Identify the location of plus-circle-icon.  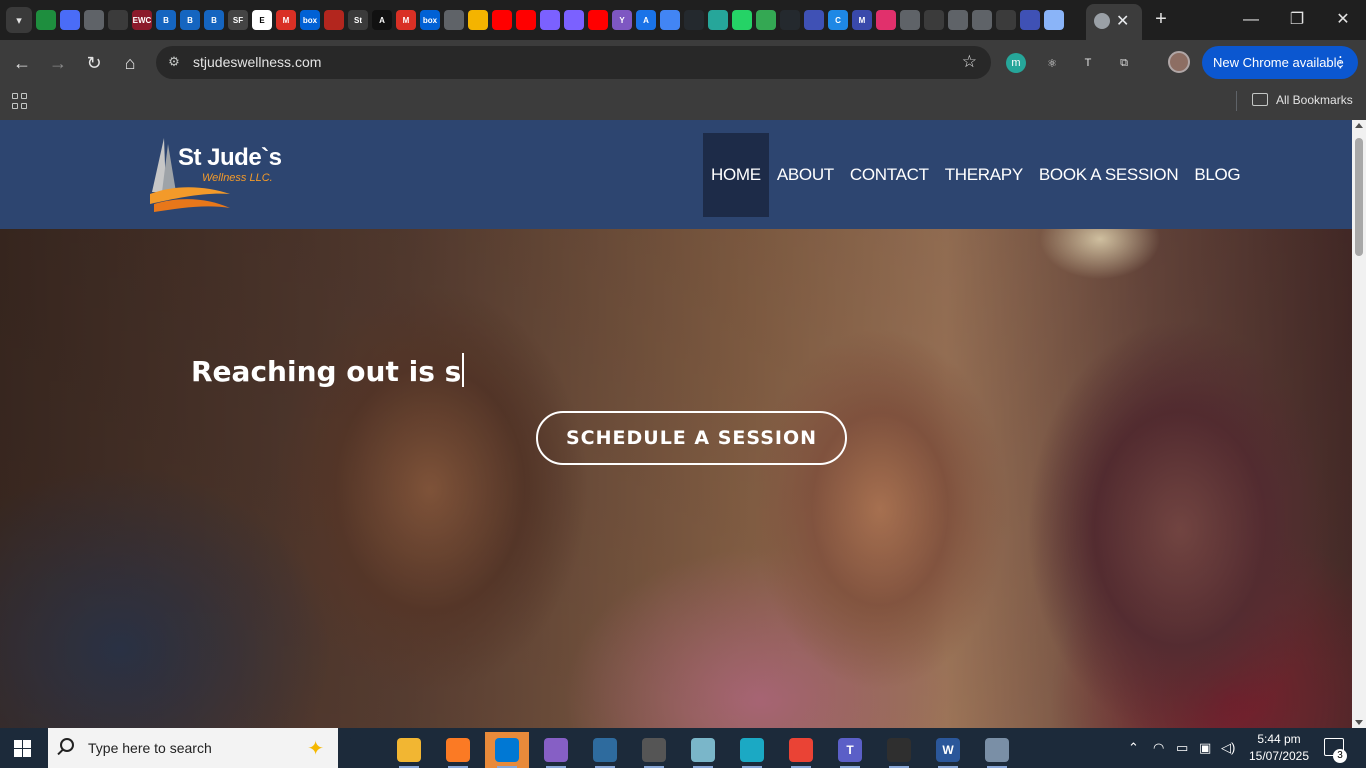
(766, 20).